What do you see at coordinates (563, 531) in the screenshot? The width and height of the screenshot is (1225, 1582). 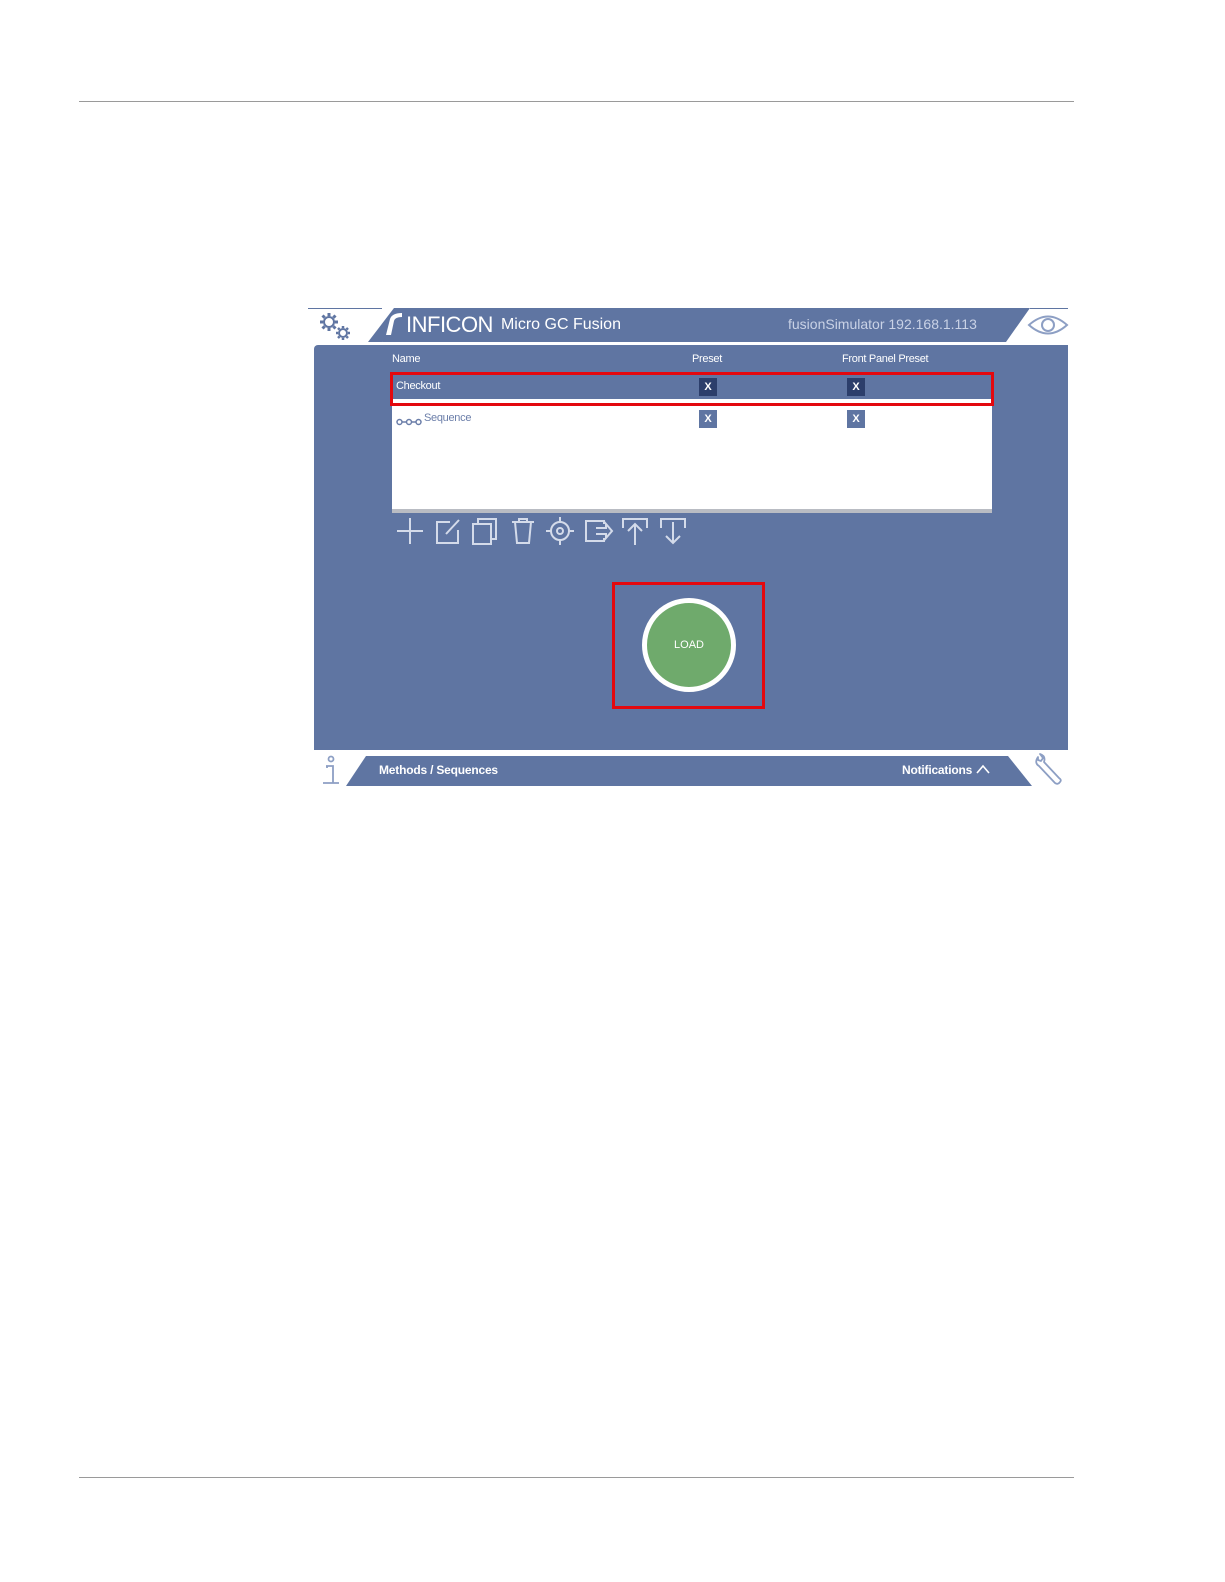 I see `target-icon` at bounding box center [563, 531].